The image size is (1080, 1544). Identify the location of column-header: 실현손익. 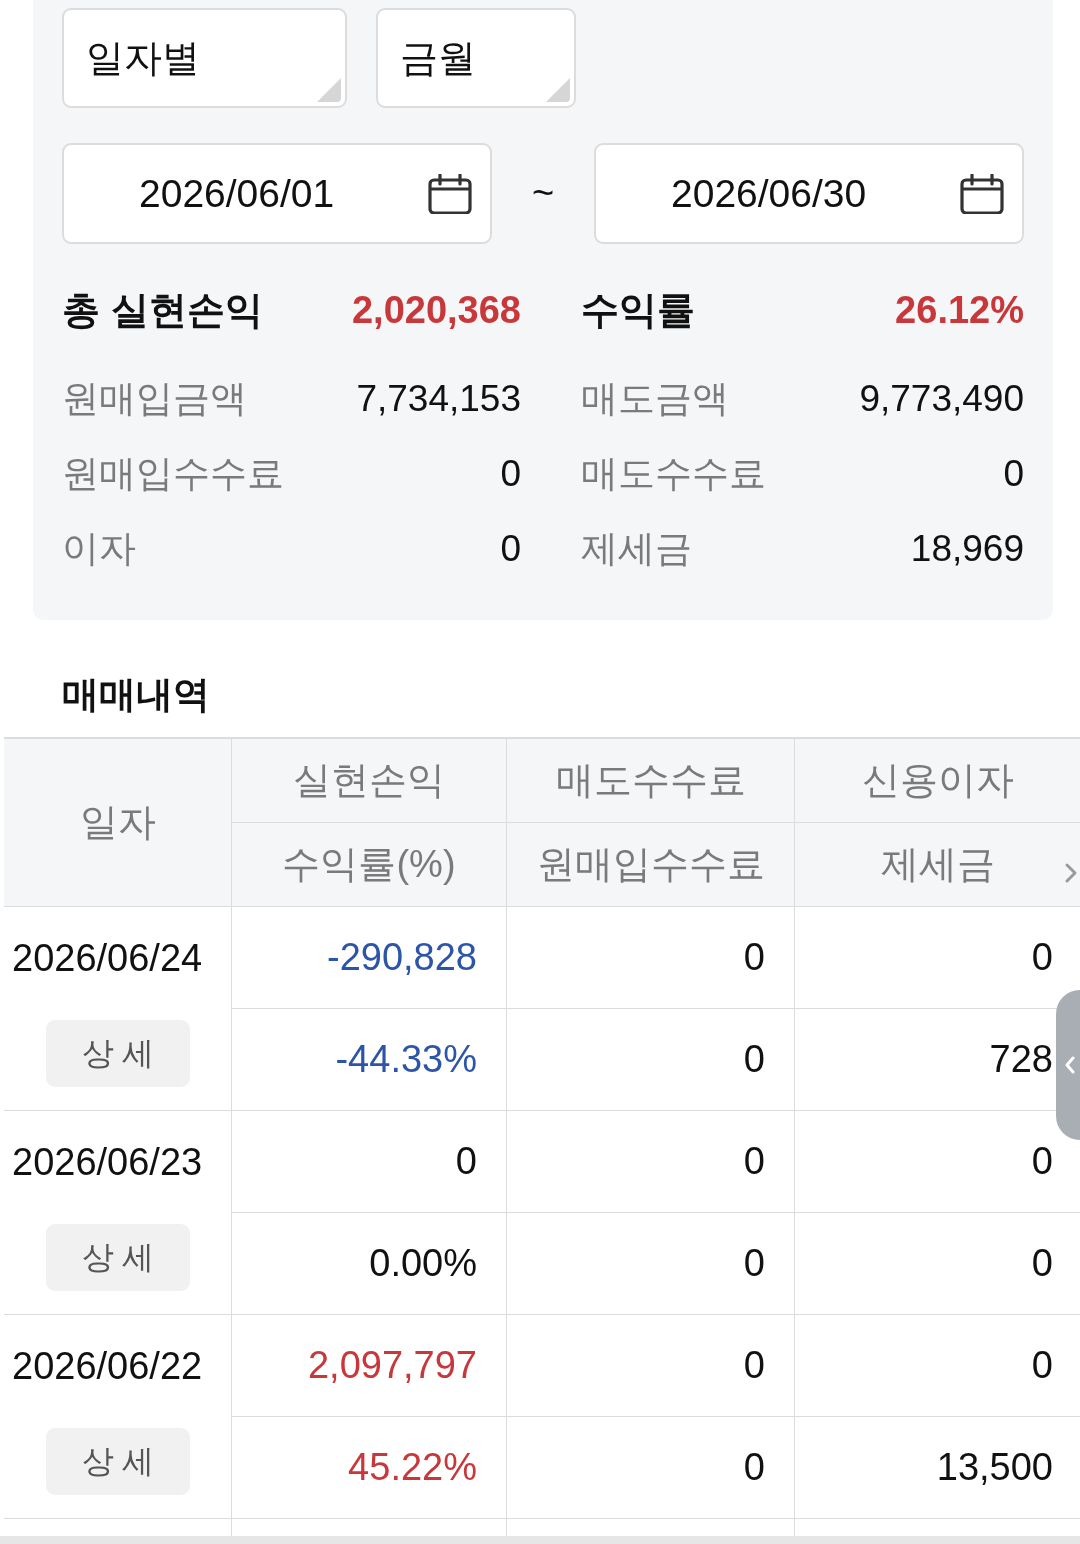
(369, 781).